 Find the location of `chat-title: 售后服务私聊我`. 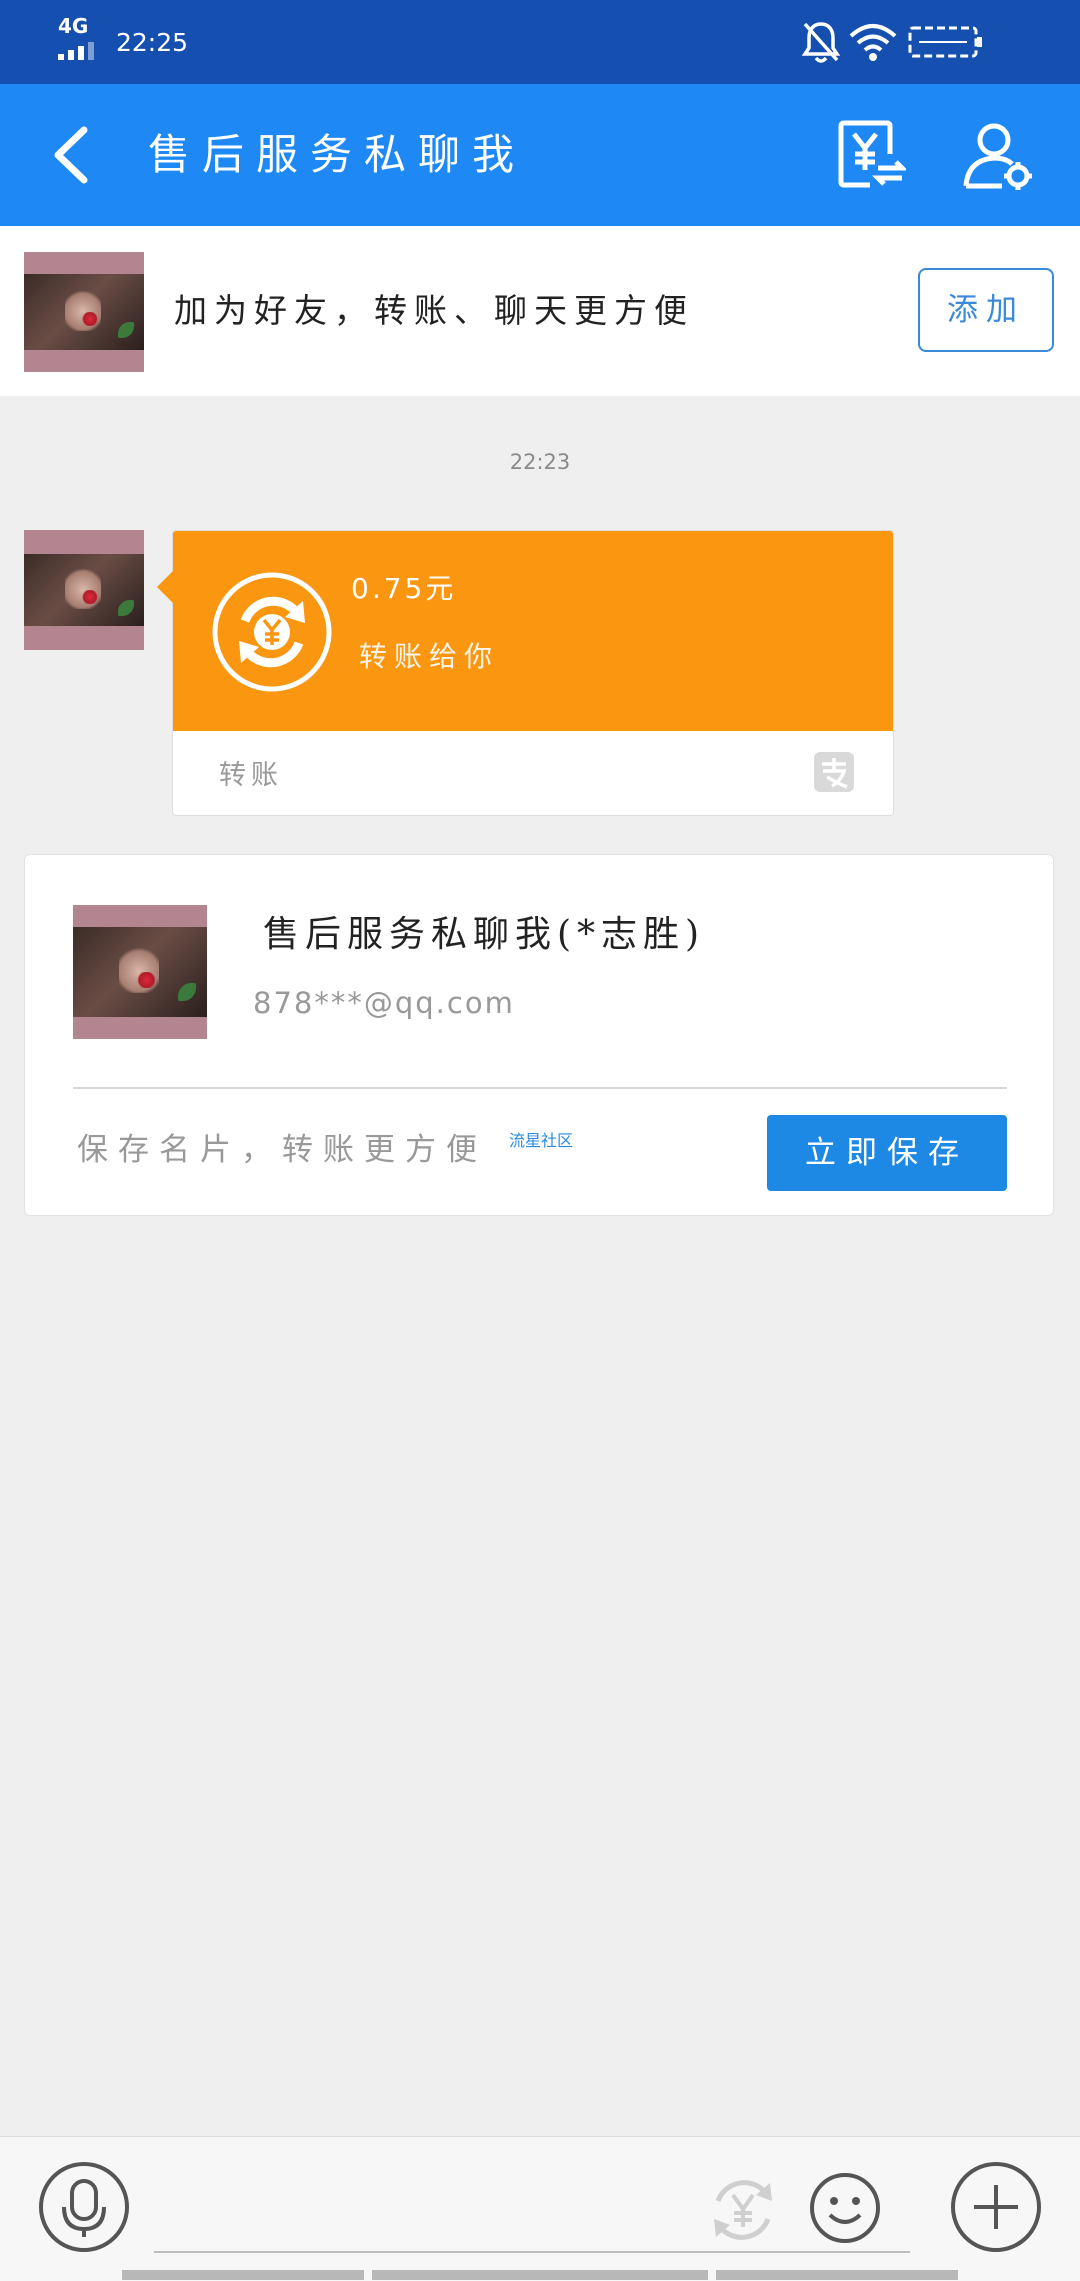

chat-title: 售后服务私聊我 is located at coordinates (337, 154).